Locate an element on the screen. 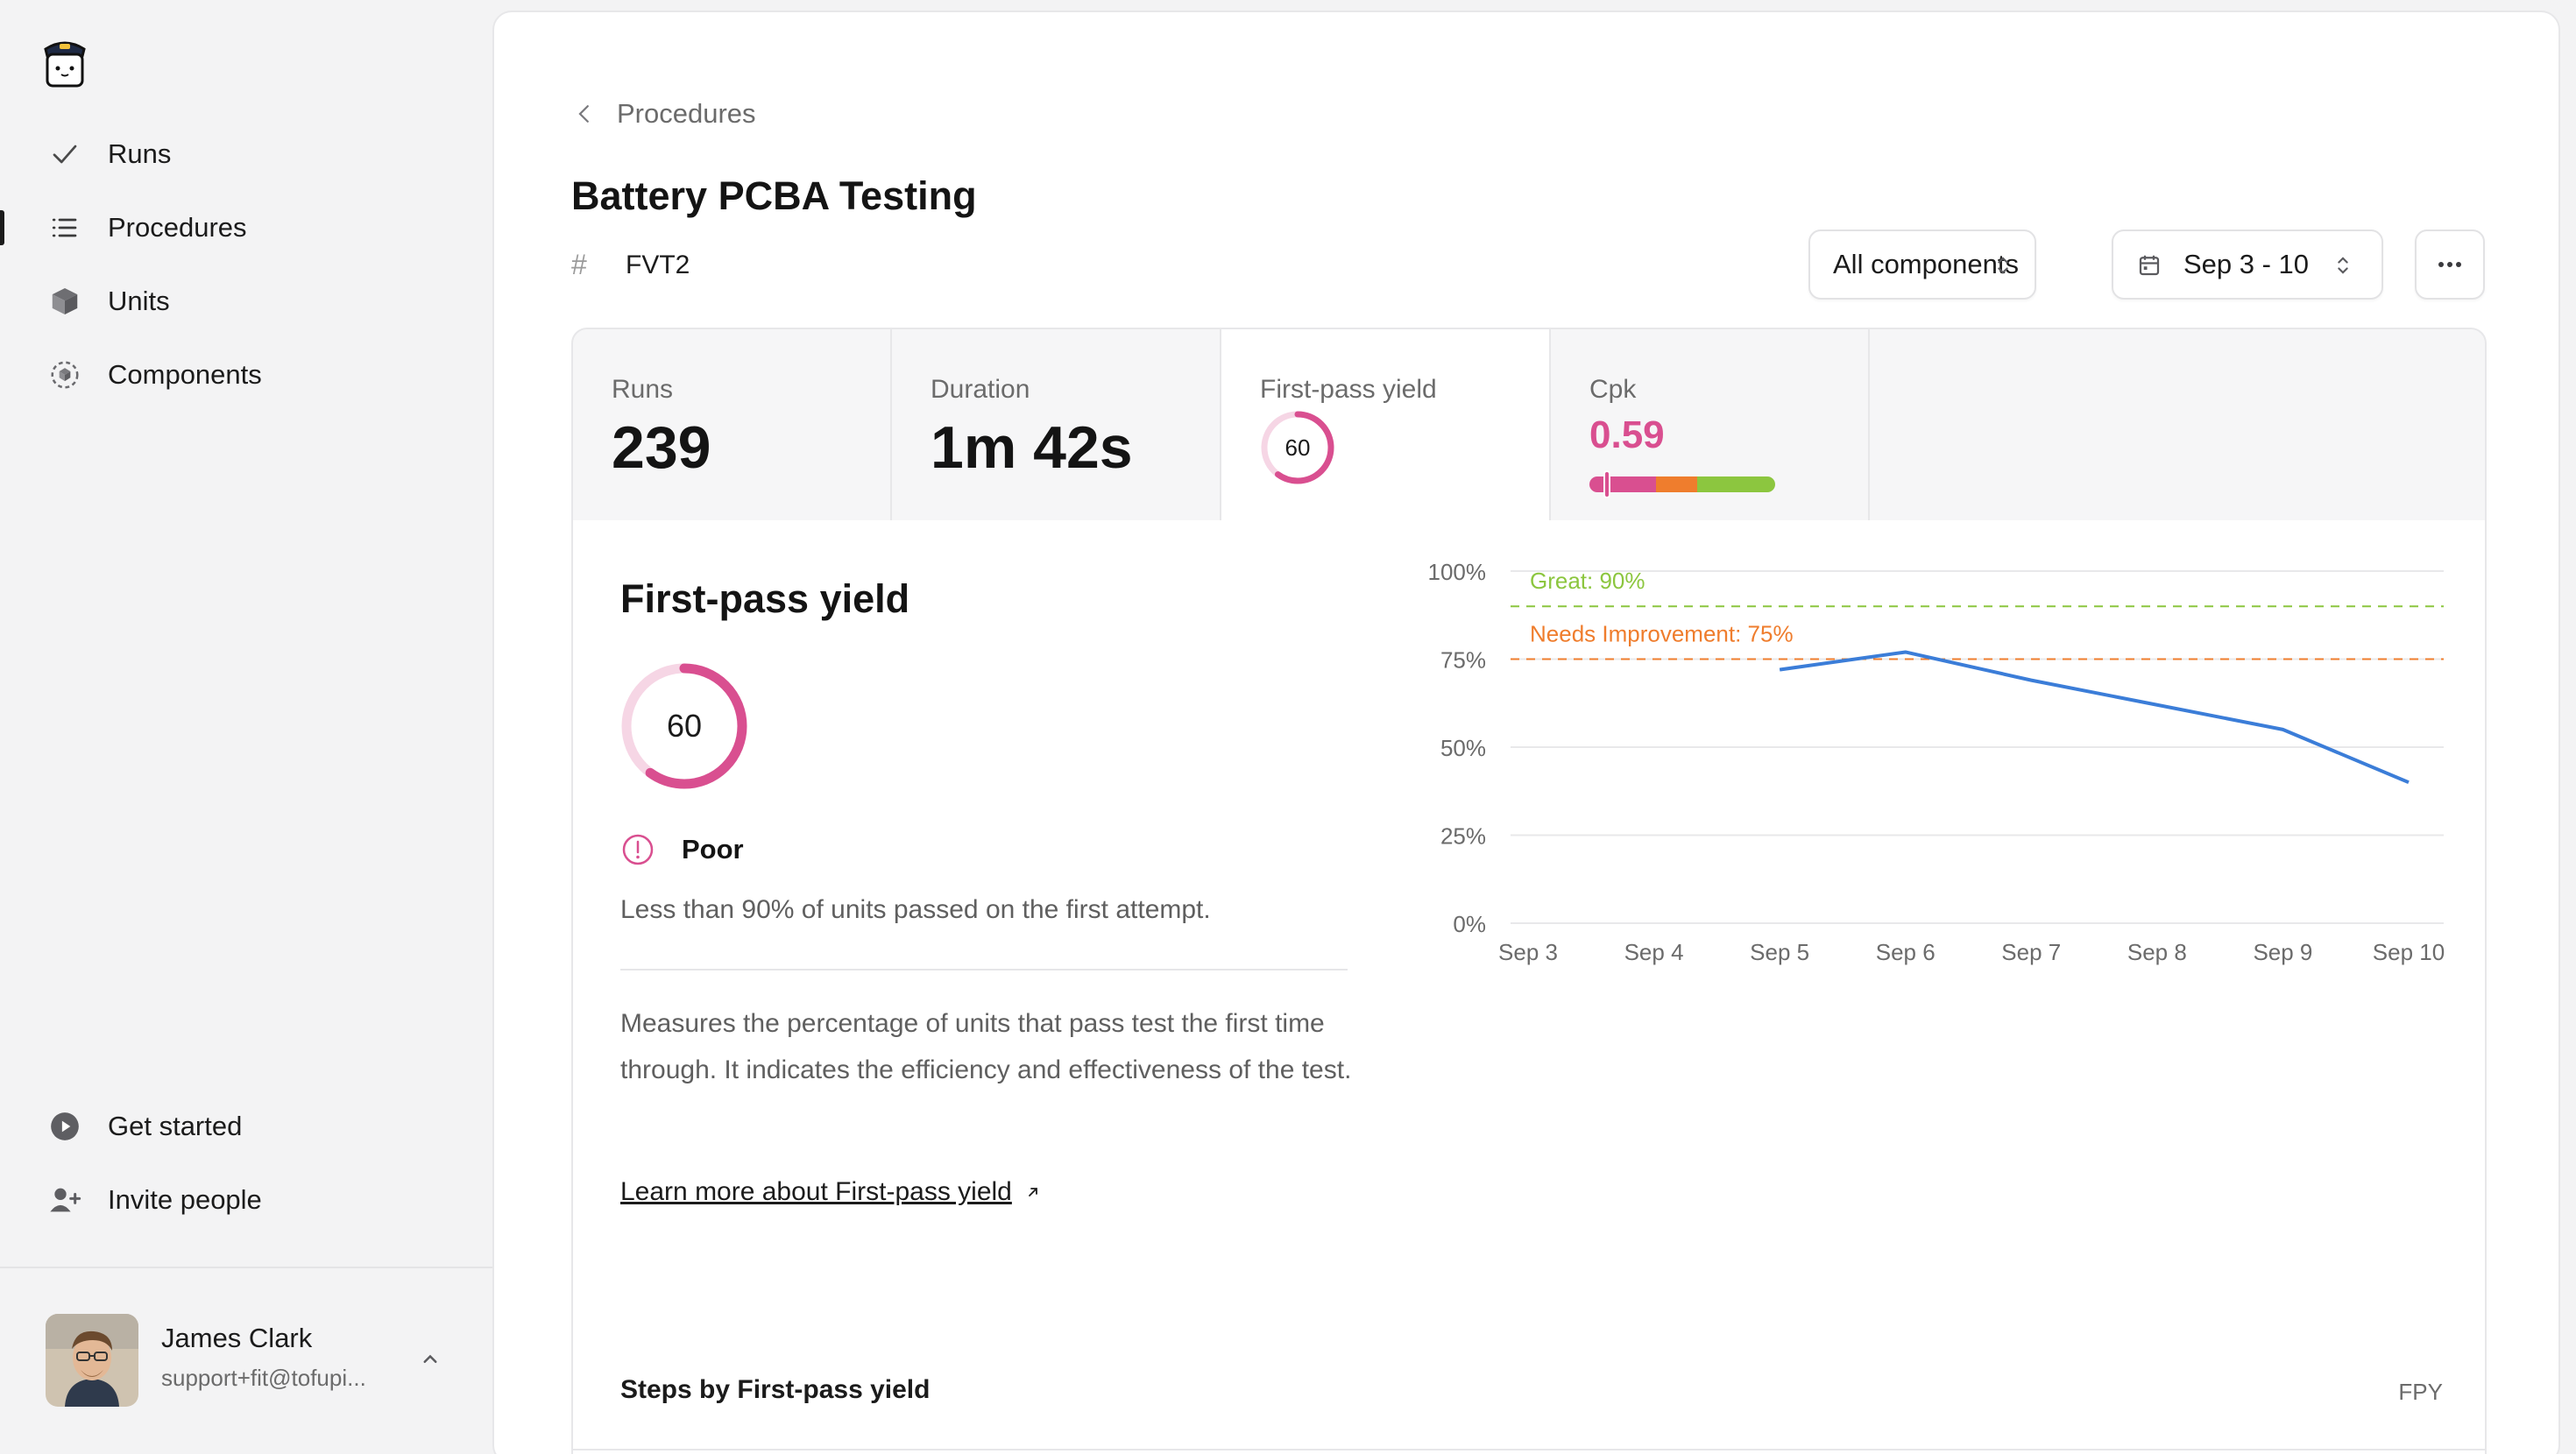 The width and height of the screenshot is (2576, 1454). breadcrumb-procedures: Procedures is located at coordinates (686, 114).